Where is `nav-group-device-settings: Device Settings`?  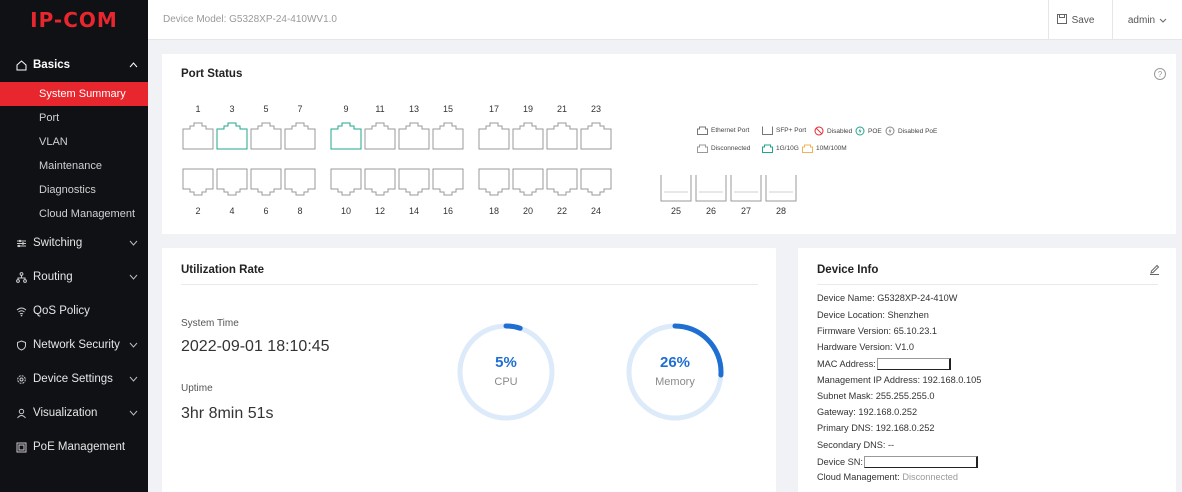 nav-group-device-settings: Device Settings is located at coordinates (74, 379).